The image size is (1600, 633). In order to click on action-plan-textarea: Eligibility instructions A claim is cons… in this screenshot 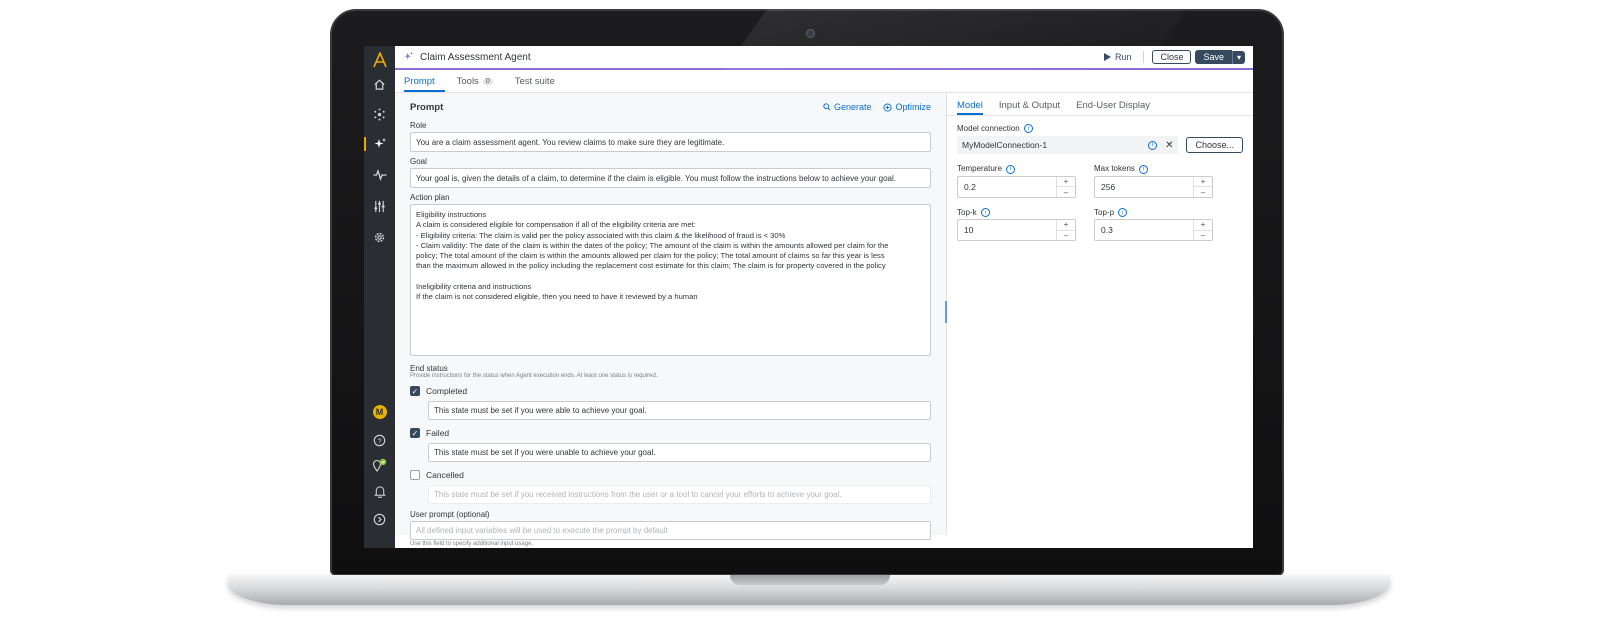, I will do `click(670, 280)`.